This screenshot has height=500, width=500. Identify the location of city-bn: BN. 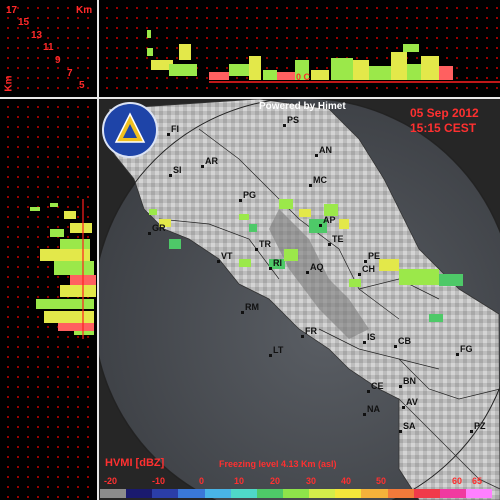
(407, 382).